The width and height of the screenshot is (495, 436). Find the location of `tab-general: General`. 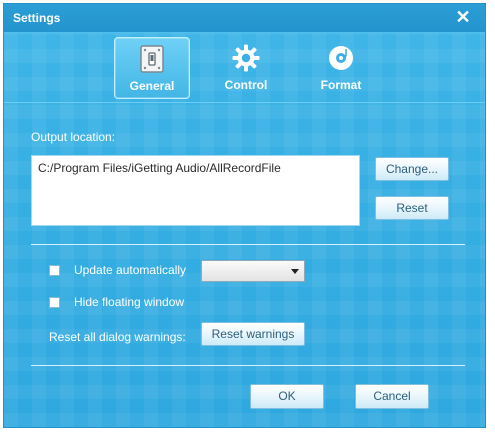

tab-general: General is located at coordinates (152, 68).